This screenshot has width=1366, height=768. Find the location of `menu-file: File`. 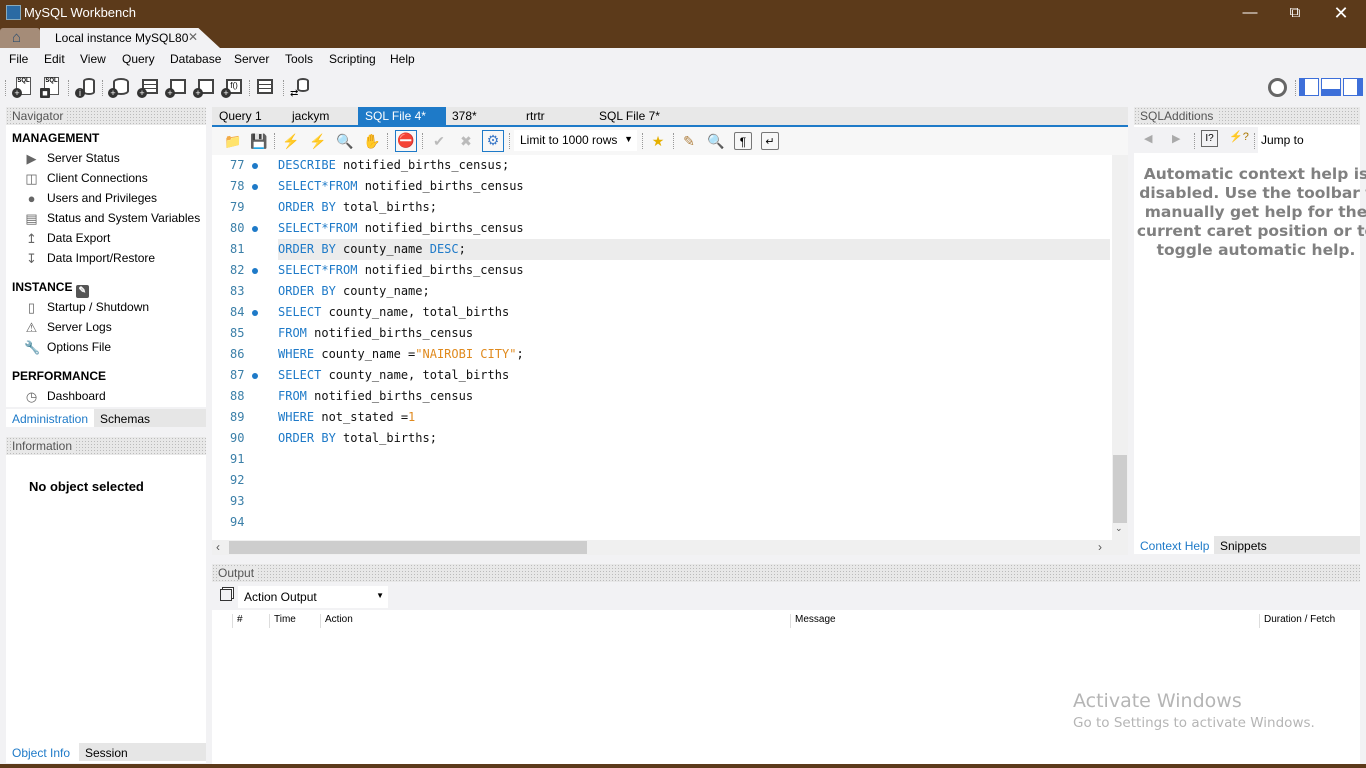

menu-file: File is located at coordinates (18, 59).